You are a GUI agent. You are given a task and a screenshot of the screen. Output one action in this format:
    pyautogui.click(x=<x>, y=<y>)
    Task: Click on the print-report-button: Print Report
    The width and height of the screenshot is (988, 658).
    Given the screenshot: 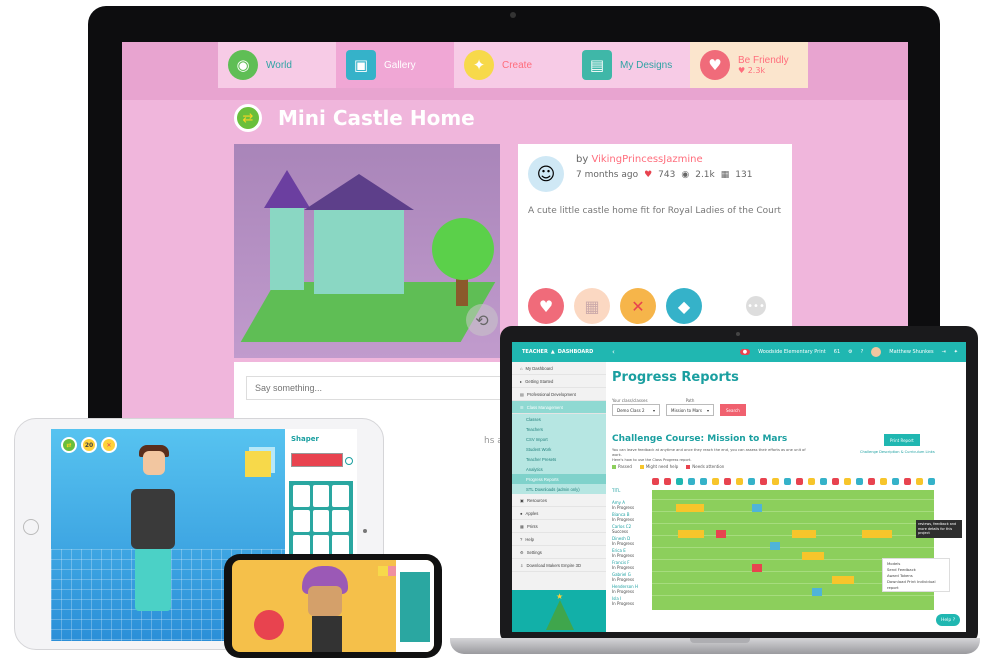 What is the action you would take?
    pyautogui.click(x=902, y=440)
    